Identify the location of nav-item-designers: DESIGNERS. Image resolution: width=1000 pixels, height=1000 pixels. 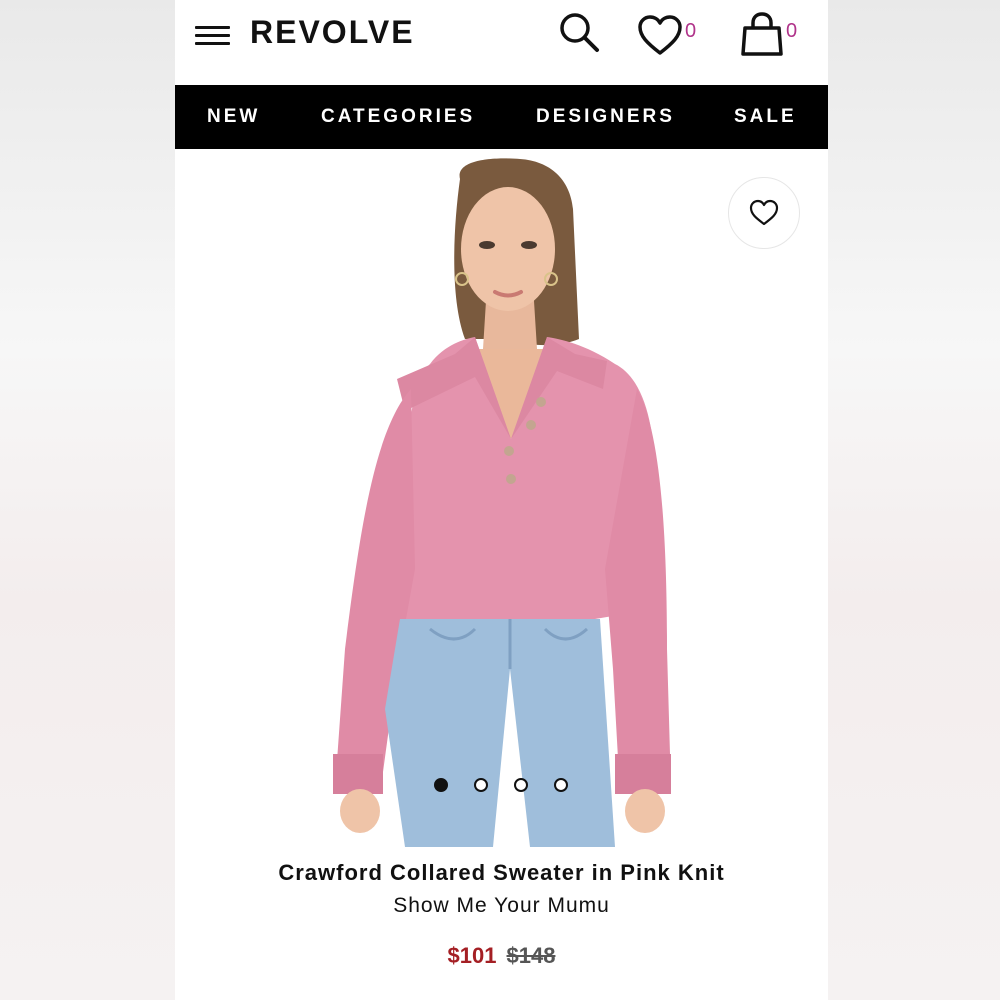
(605, 117).